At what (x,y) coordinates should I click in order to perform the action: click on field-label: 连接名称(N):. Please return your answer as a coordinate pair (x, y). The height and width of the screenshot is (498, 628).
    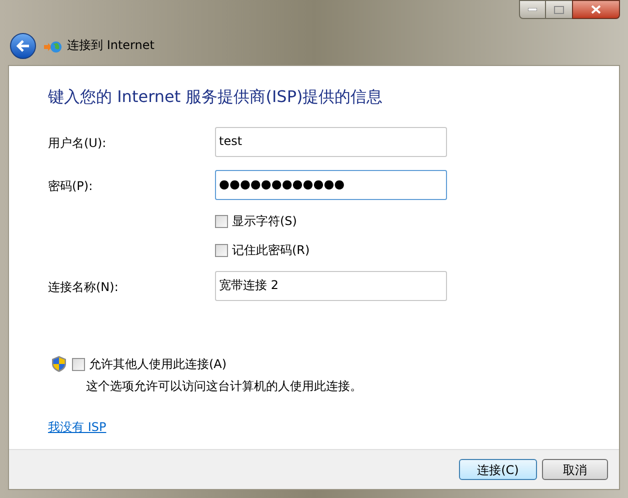
    Looking at the image, I should click on (84, 287).